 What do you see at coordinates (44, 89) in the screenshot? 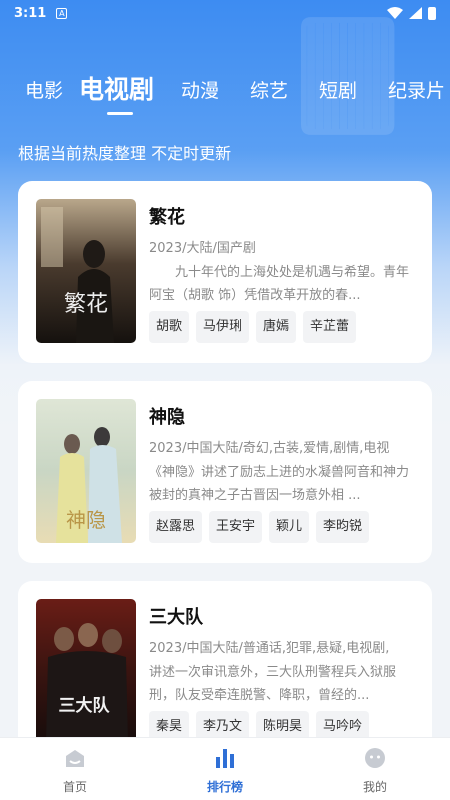
I see `tab-movie: 电影` at bounding box center [44, 89].